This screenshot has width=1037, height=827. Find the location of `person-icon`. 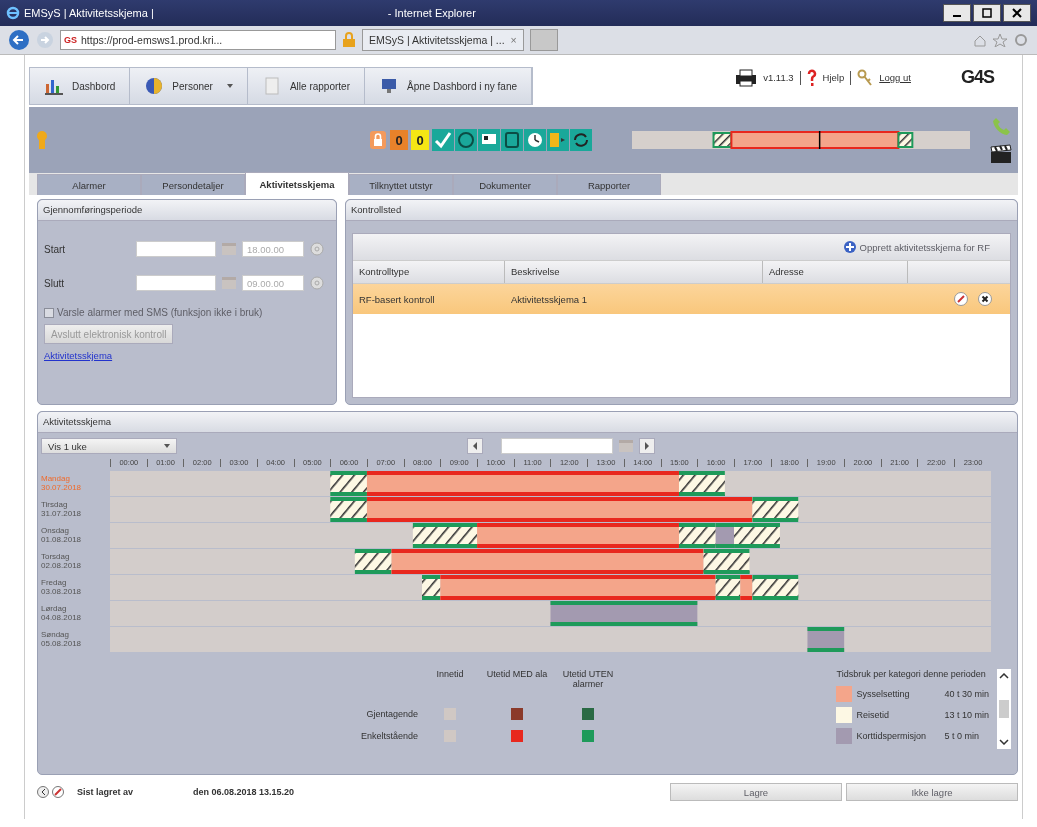

person-icon is located at coordinates (42, 140).